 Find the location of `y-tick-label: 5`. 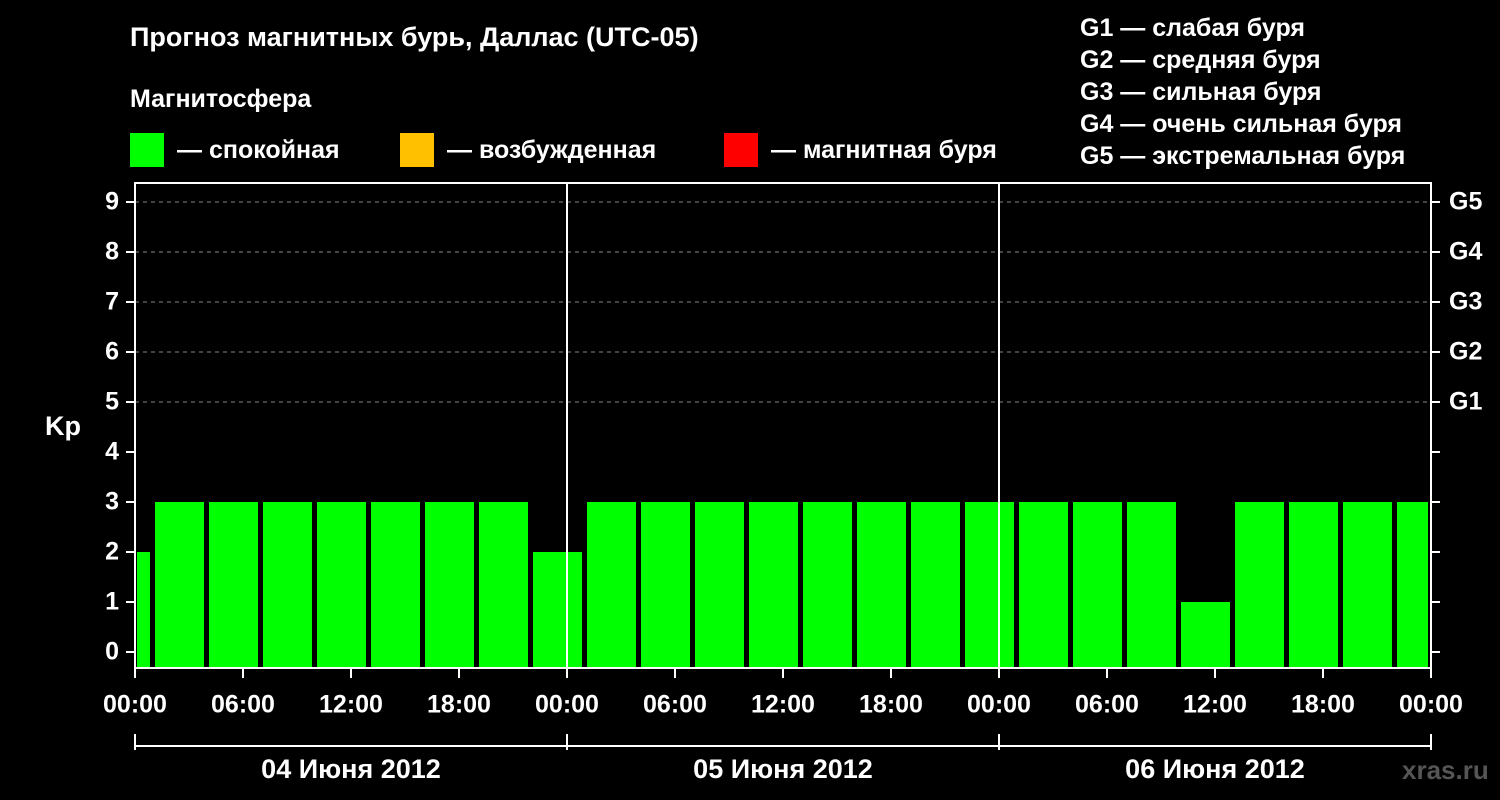

y-tick-label: 5 is located at coordinates (112, 402).